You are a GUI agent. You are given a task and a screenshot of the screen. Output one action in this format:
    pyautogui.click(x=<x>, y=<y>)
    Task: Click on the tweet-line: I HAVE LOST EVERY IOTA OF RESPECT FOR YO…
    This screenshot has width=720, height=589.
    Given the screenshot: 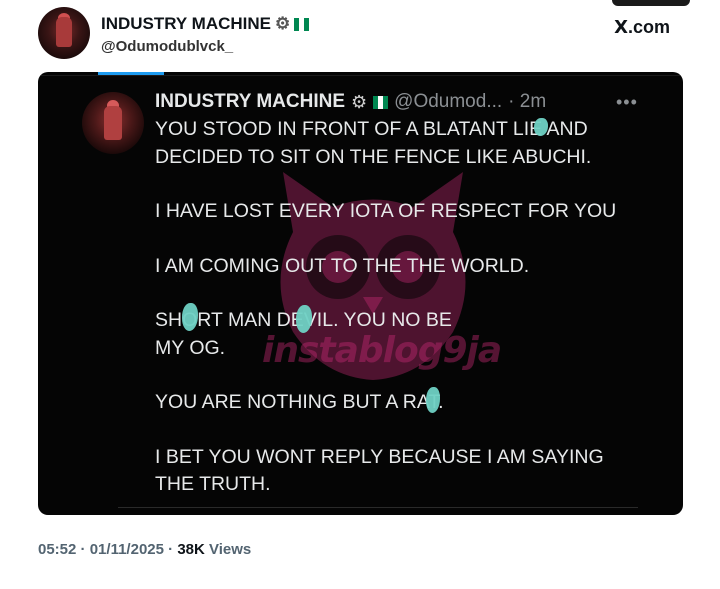 What is the action you would take?
    pyautogui.click(x=386, y=211)
    